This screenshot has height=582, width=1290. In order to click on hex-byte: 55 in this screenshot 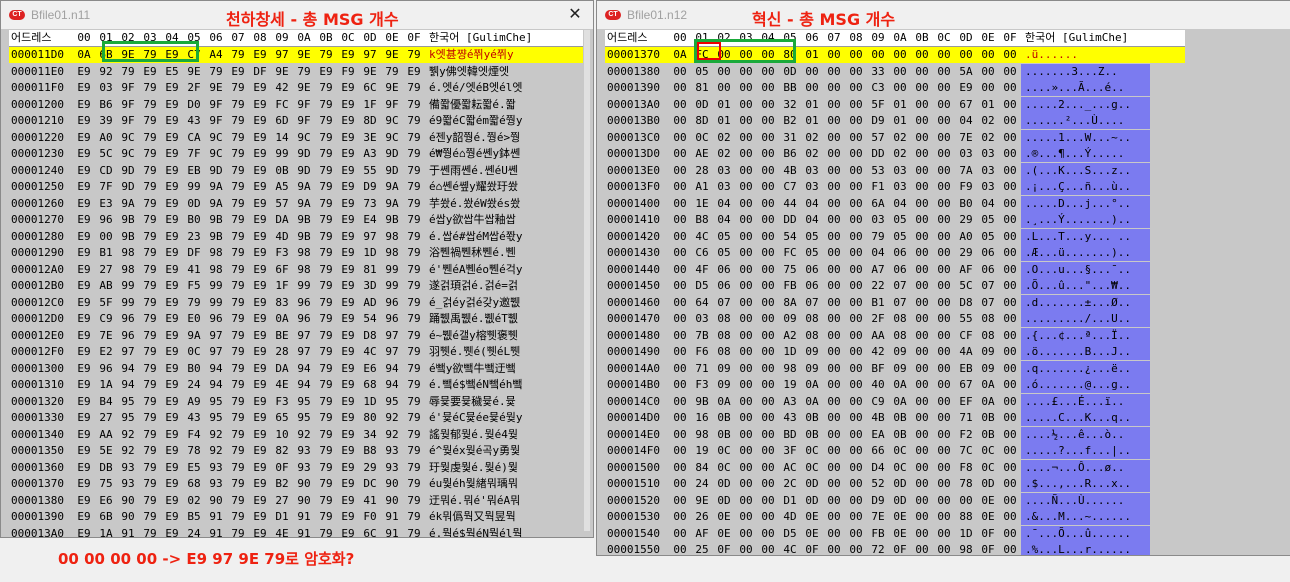, I will do `click(966, 319)`.